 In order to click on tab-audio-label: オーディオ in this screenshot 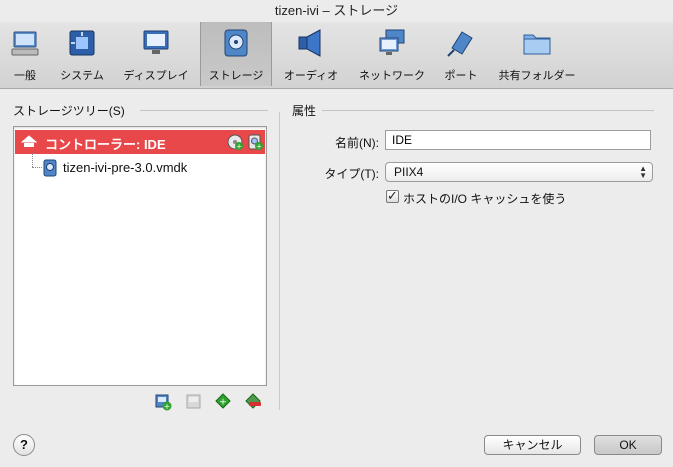, I will do `click(311, 76)`.